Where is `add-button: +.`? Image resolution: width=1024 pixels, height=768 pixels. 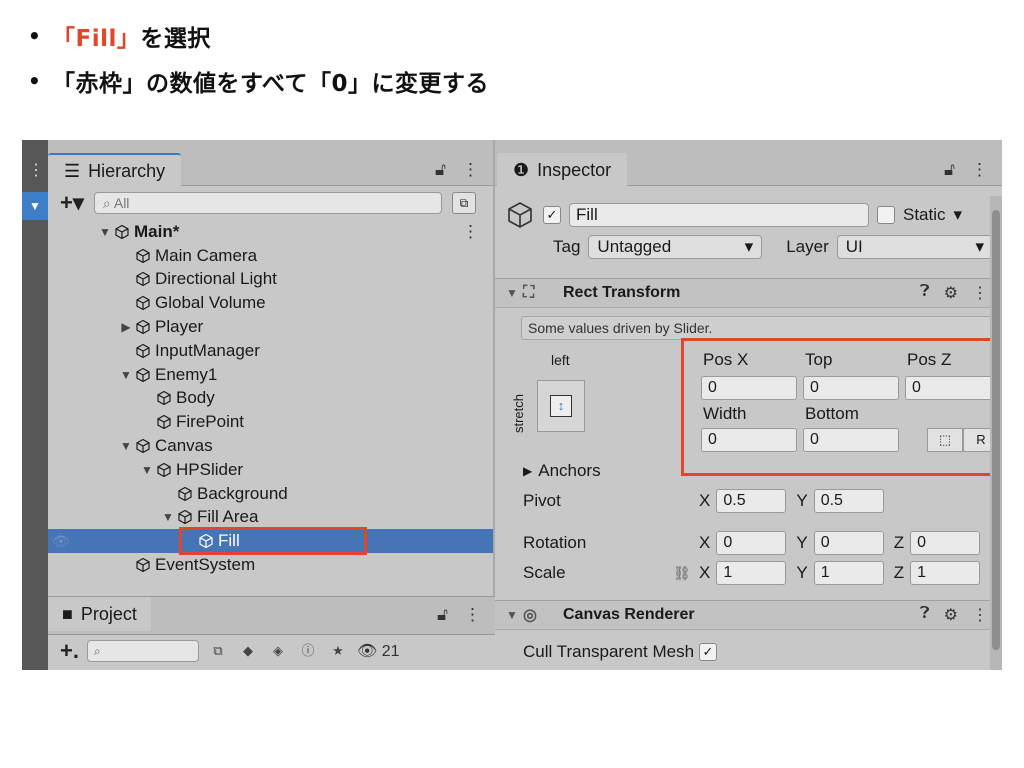
add-button: +. is located at coordinates (69, 651).